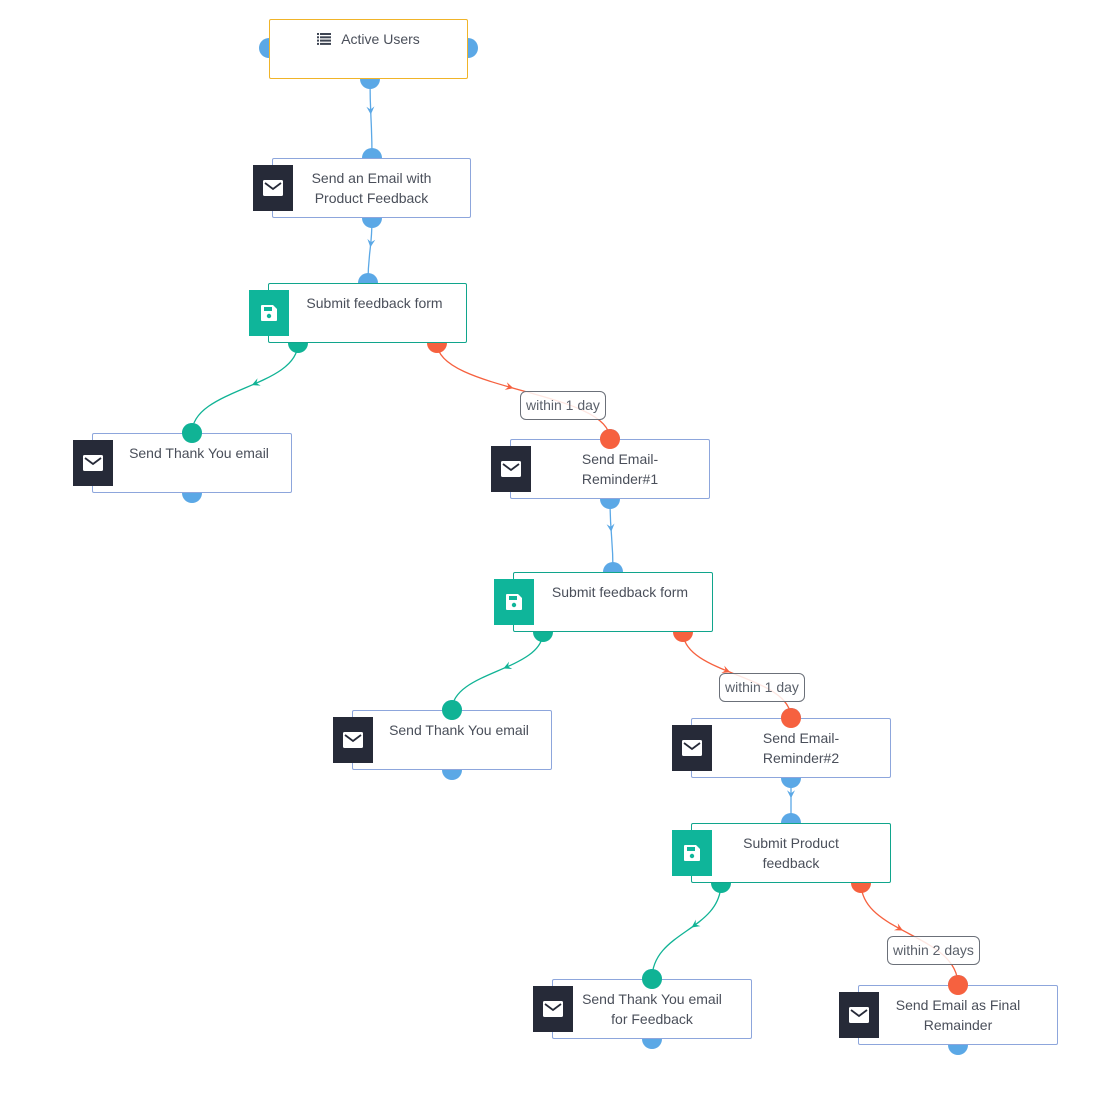 Image resolution: width=1093 pixels, height=1107 pixels. I want to click on node-send-email-feedback: Send an Email with Product Feedback, so click(362, 188).